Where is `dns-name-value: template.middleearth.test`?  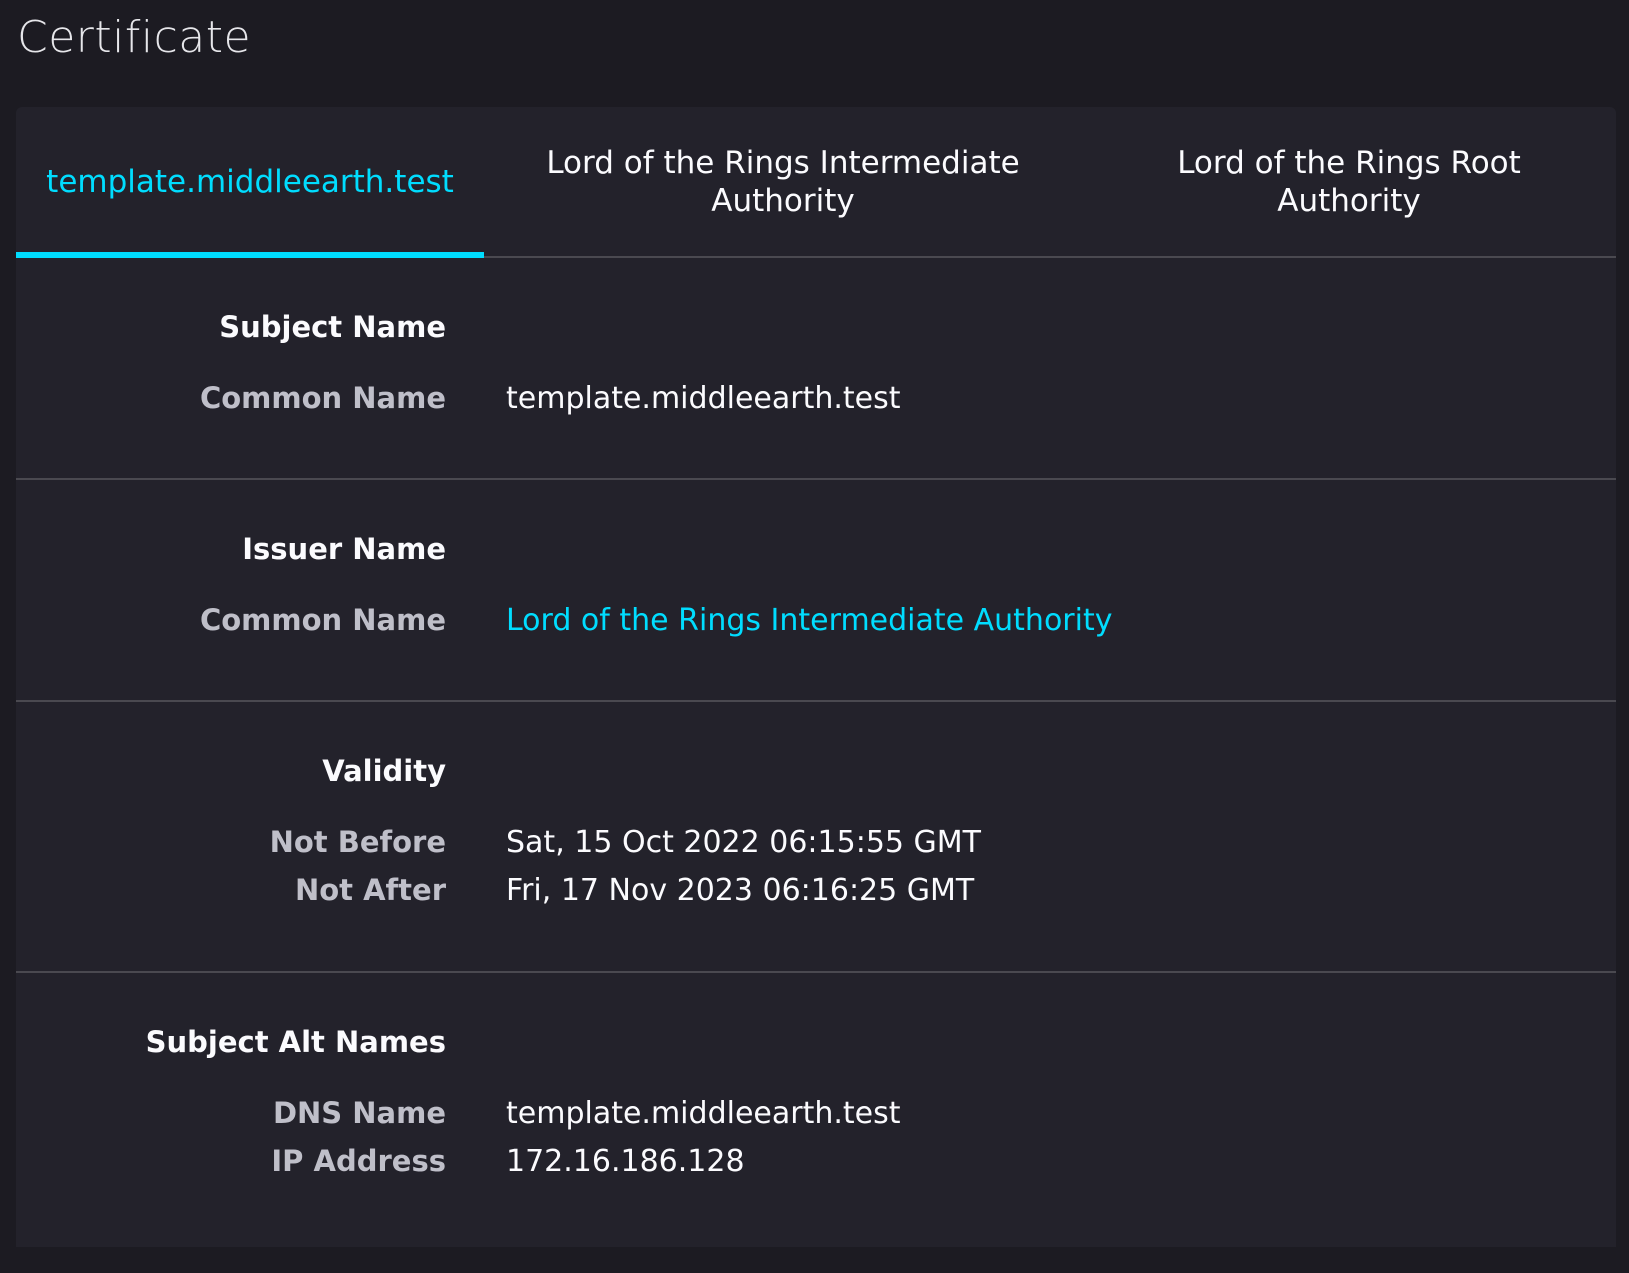 dns-name-value: template.middleearth.test is located at coordinates (703, 1113).